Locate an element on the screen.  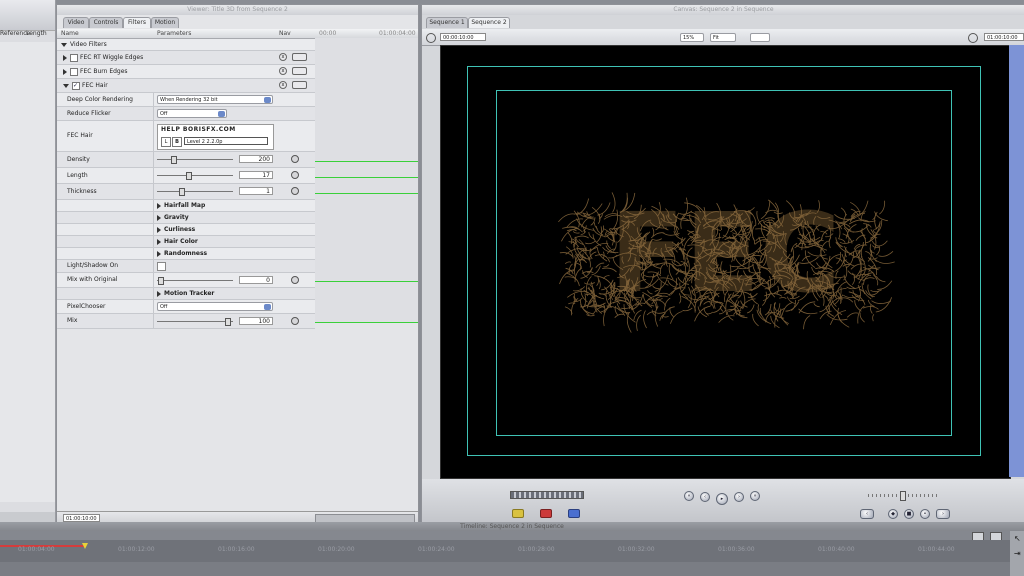
boris-b-icon: B is located at coordinates (177, 142).